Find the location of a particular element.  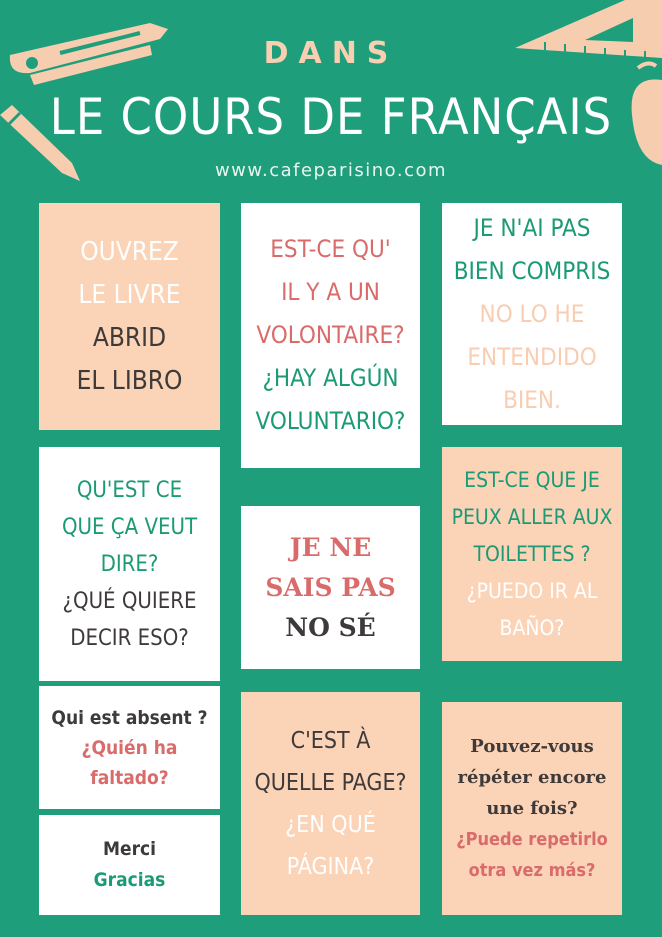

card-quelle-page: C'EST À QUELLE PAGE? ¿EN QUÉ PÁGINA? is located at coordinates (330, 803).